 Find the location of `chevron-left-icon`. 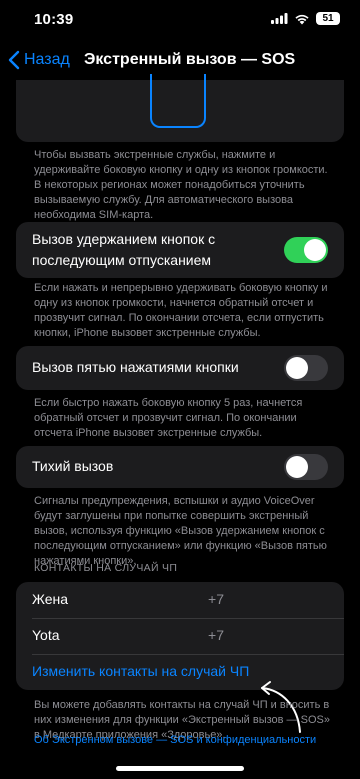

chevron-left-icon is located at coordinates (14, 60).